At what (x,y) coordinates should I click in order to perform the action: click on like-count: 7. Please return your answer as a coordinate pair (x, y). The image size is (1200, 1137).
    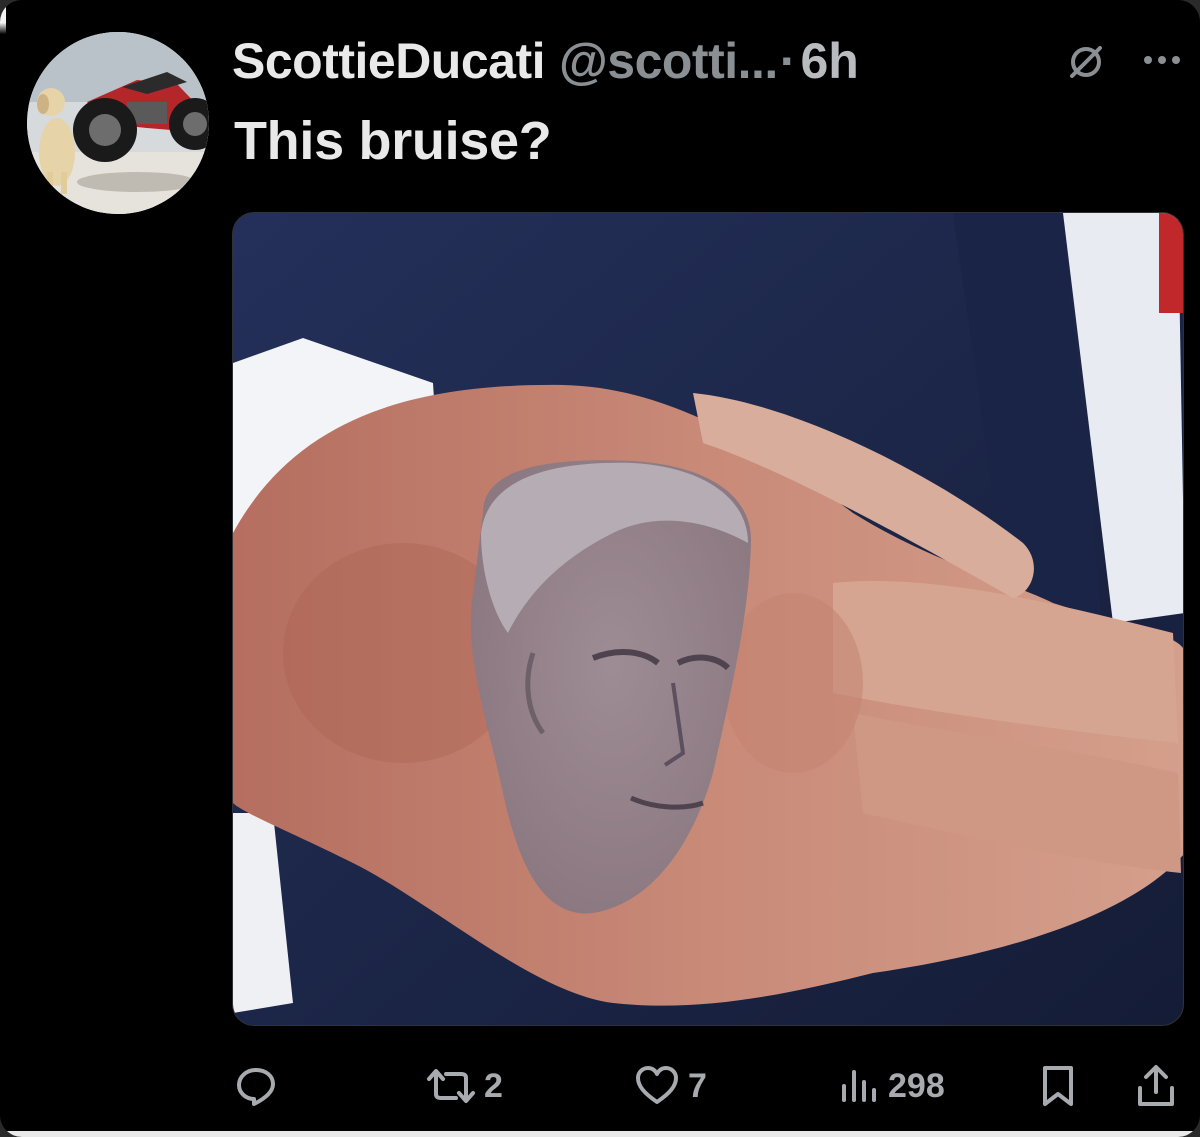
    Looking at the image, I should click on (697, 1085).